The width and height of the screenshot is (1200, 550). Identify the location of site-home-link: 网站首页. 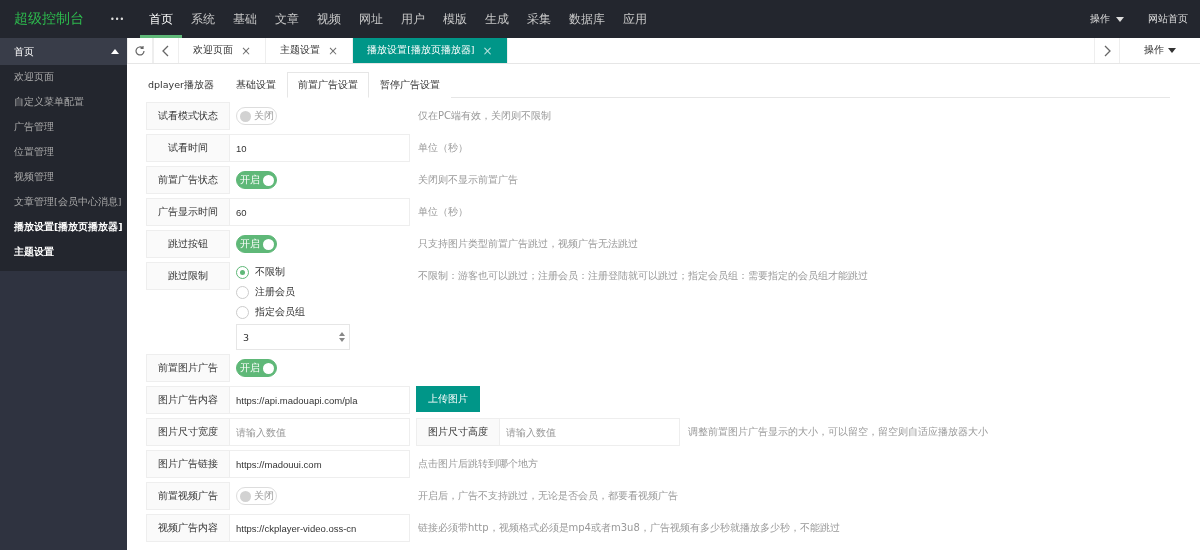
(1168, 19).